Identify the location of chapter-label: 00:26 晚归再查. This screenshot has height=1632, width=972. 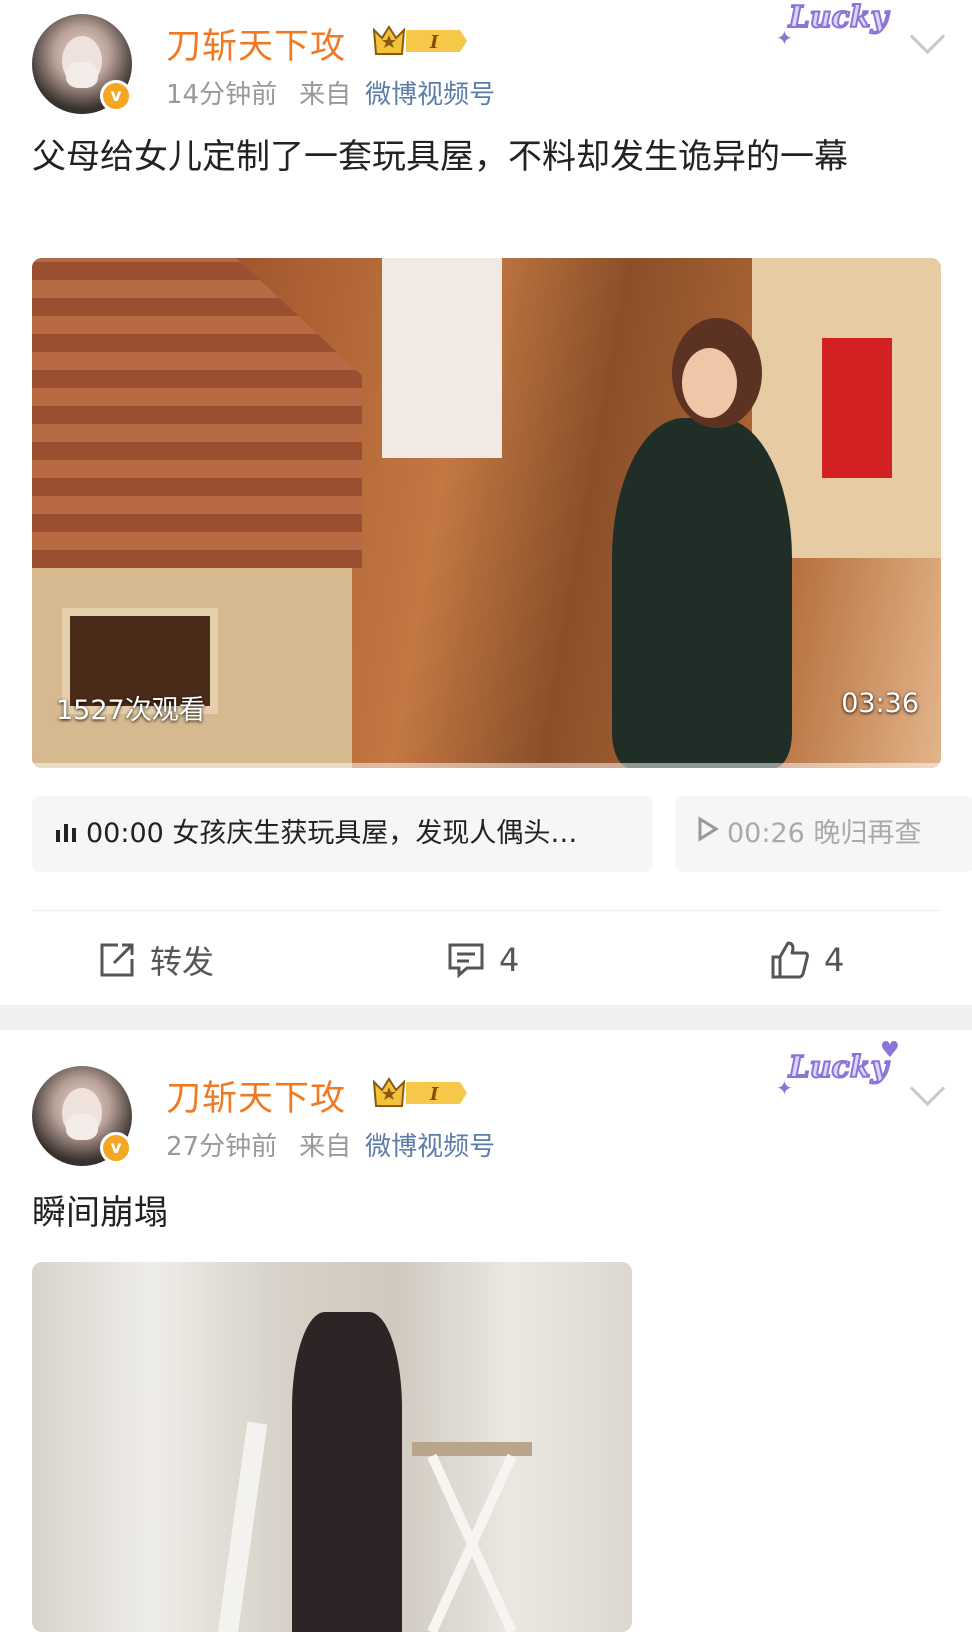
(824, 833).